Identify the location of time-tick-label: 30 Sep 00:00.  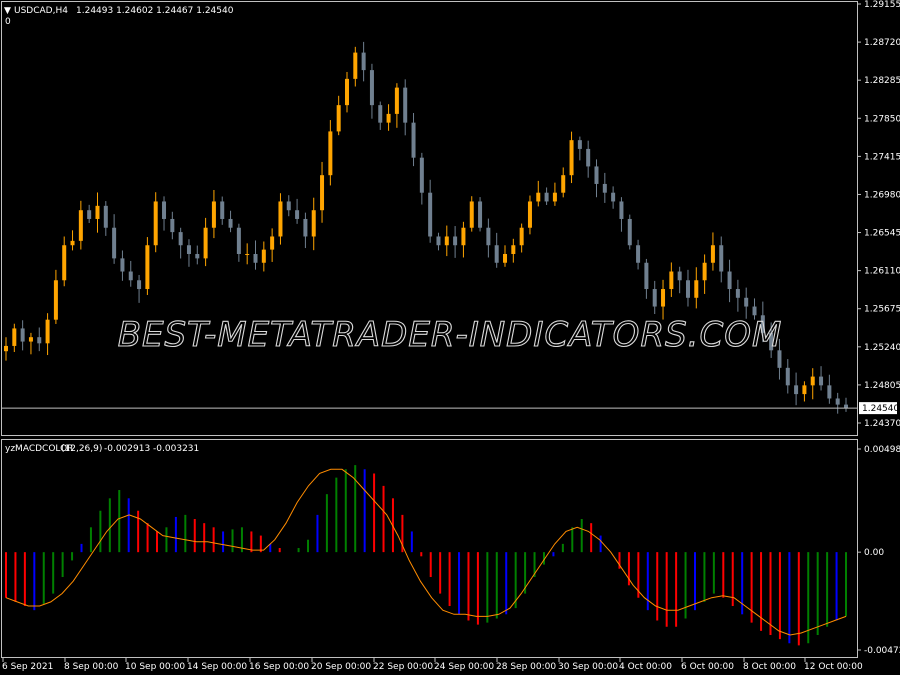
(588, 667).